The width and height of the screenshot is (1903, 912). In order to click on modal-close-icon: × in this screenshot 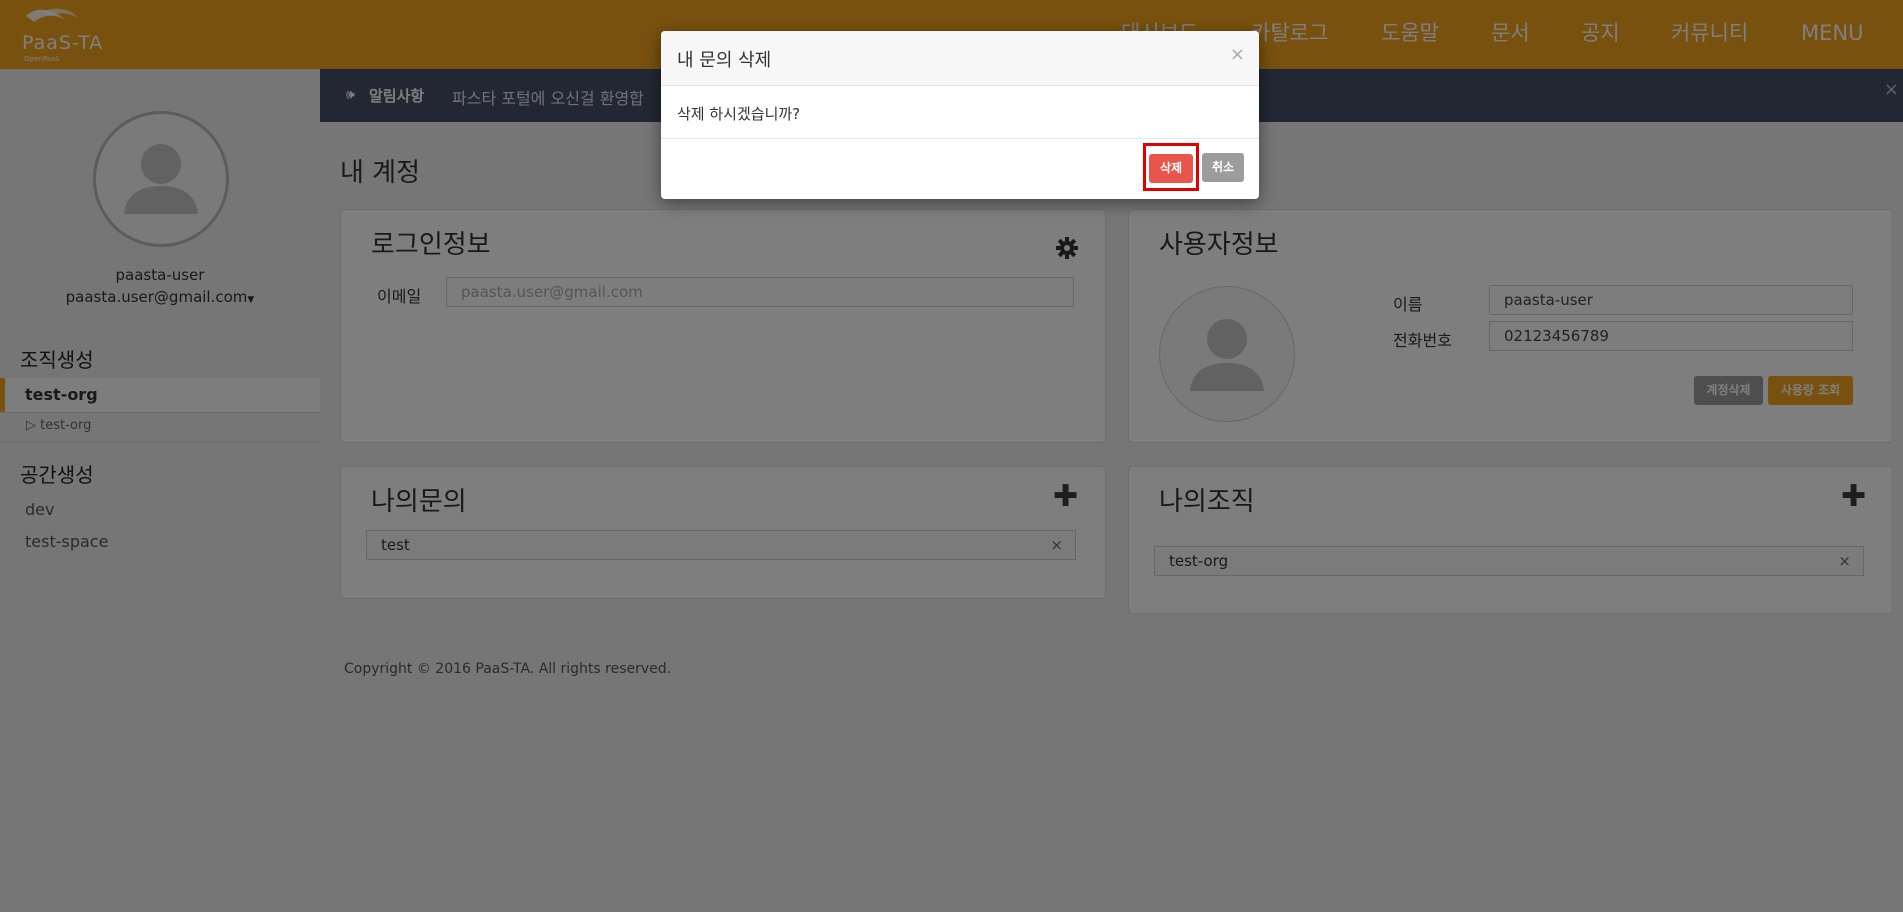, I will do `click(1237, 54)`.